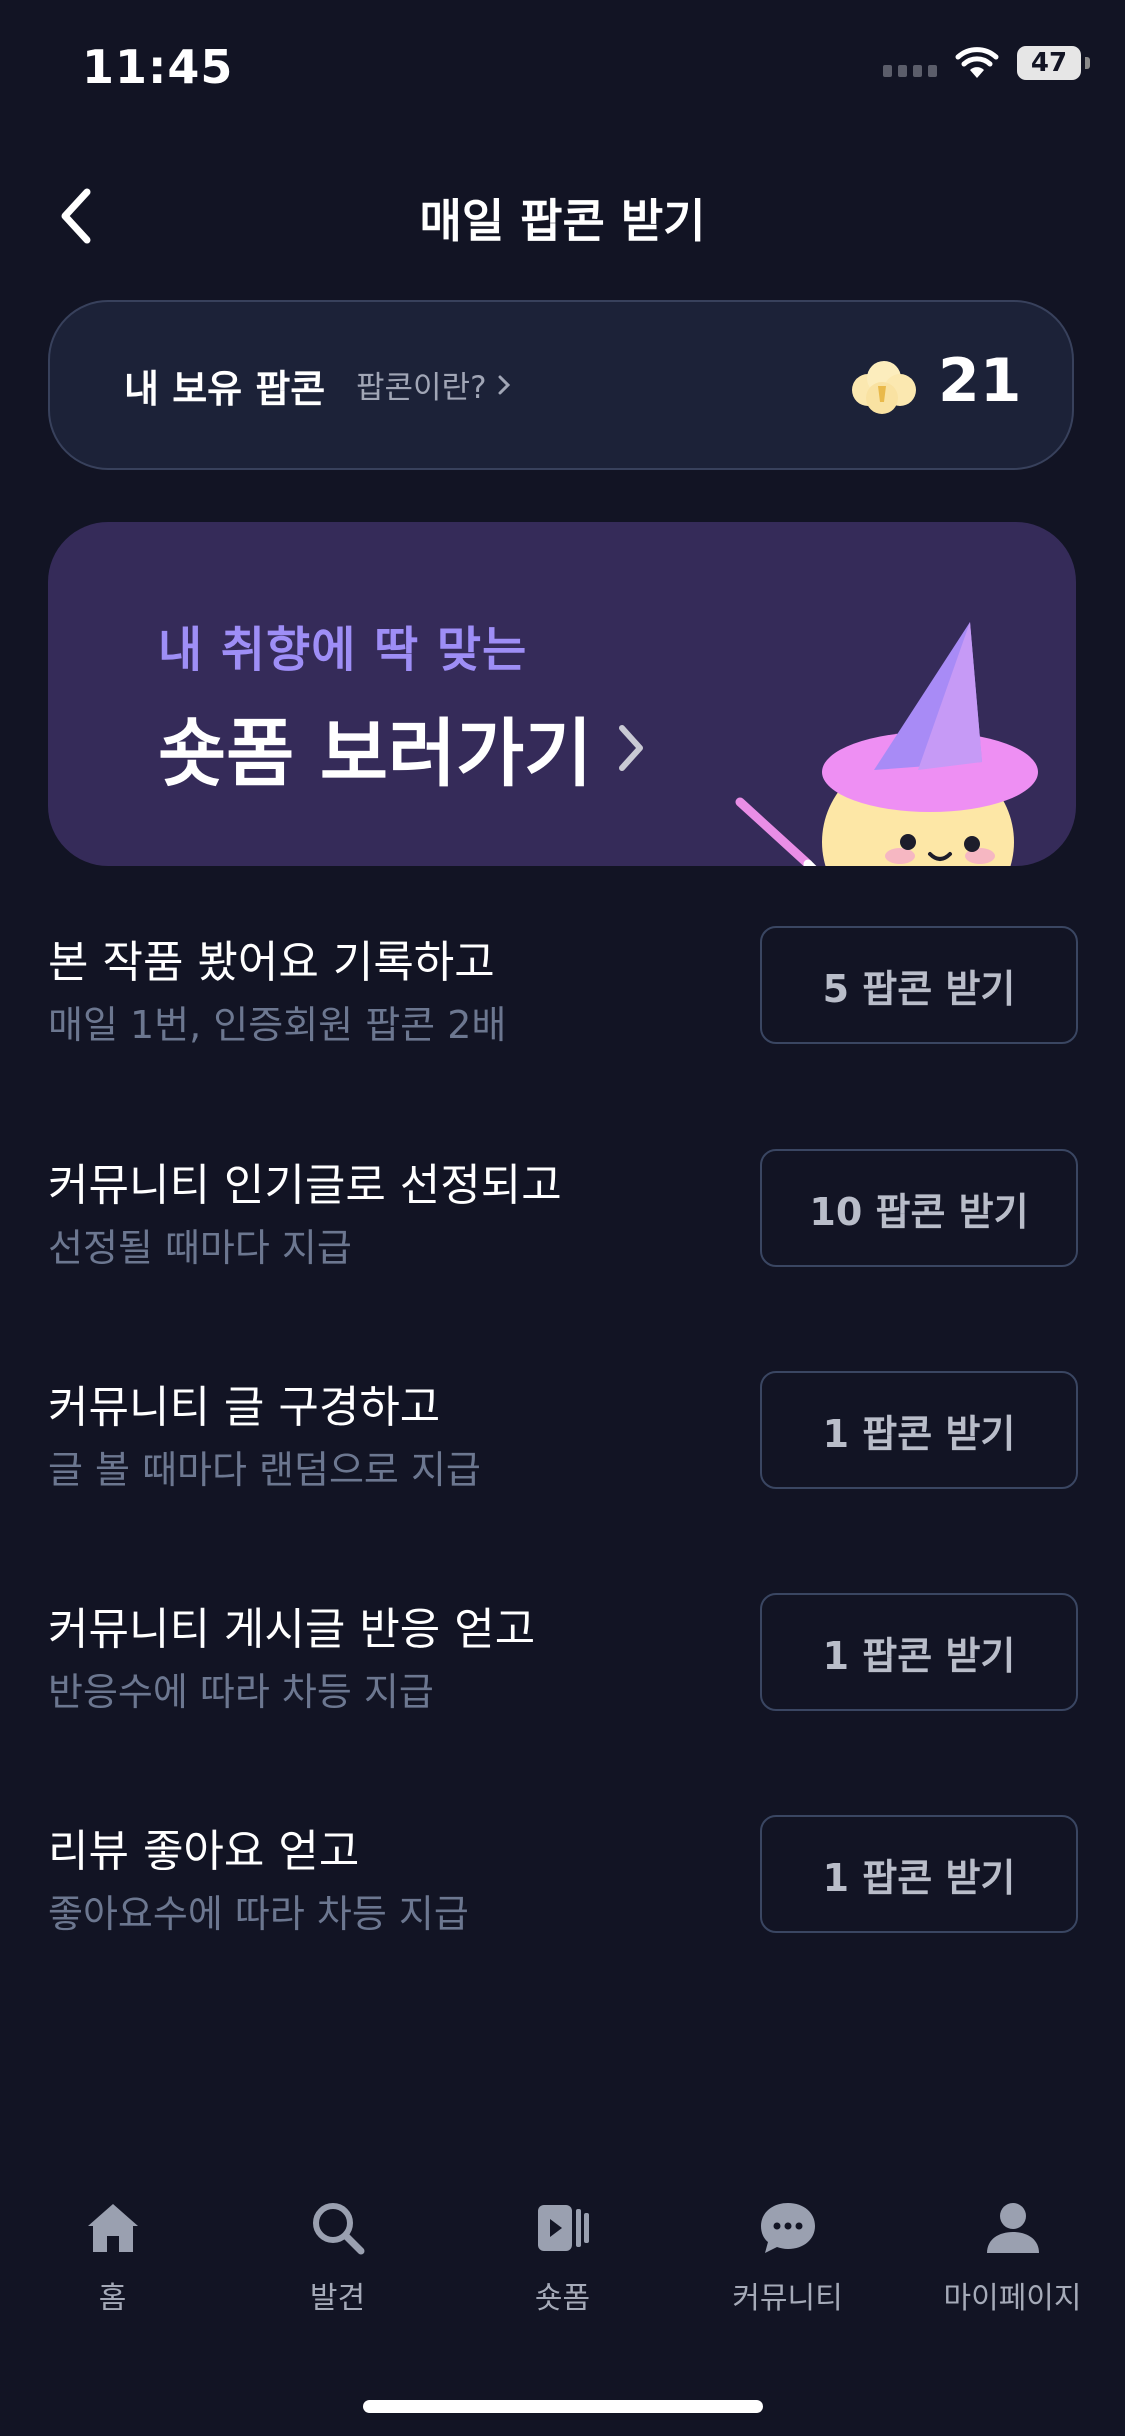 Image resolution: width=1125 pixels, height=2436 pixels. What do you see at coordinates (884, 387) in the screenshot?
I see `popcorn-icon` at bounding box center [884, 387].